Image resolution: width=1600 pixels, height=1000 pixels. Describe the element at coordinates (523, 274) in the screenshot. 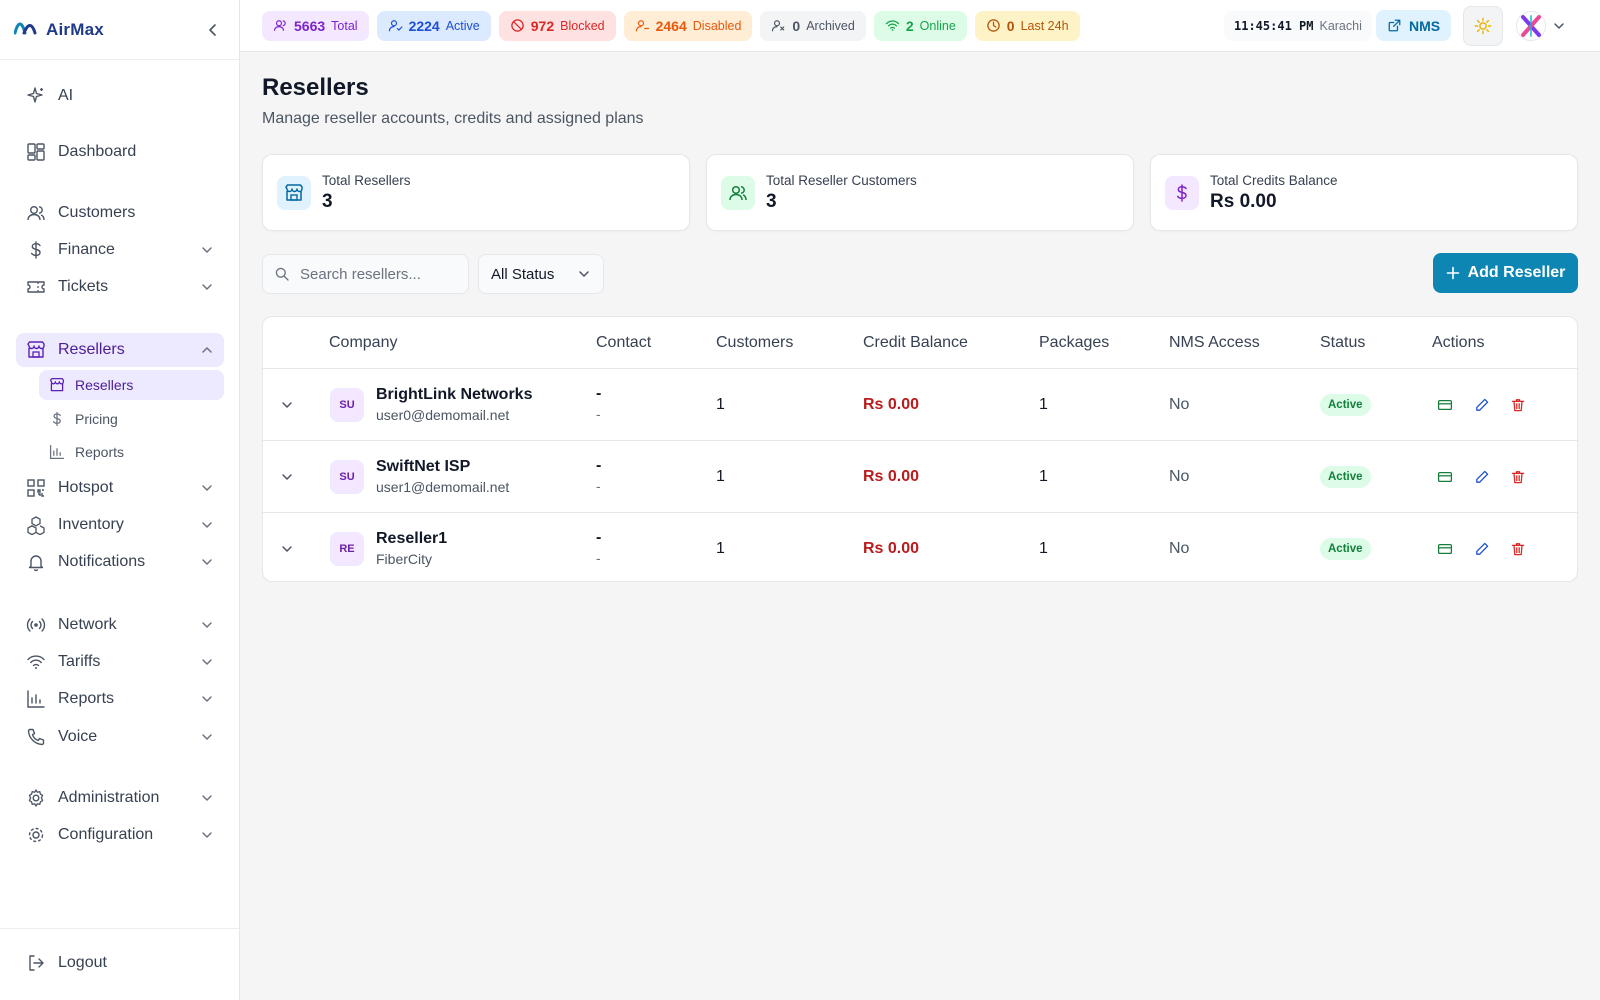

I see `status-filter-value: All Status` at that location.